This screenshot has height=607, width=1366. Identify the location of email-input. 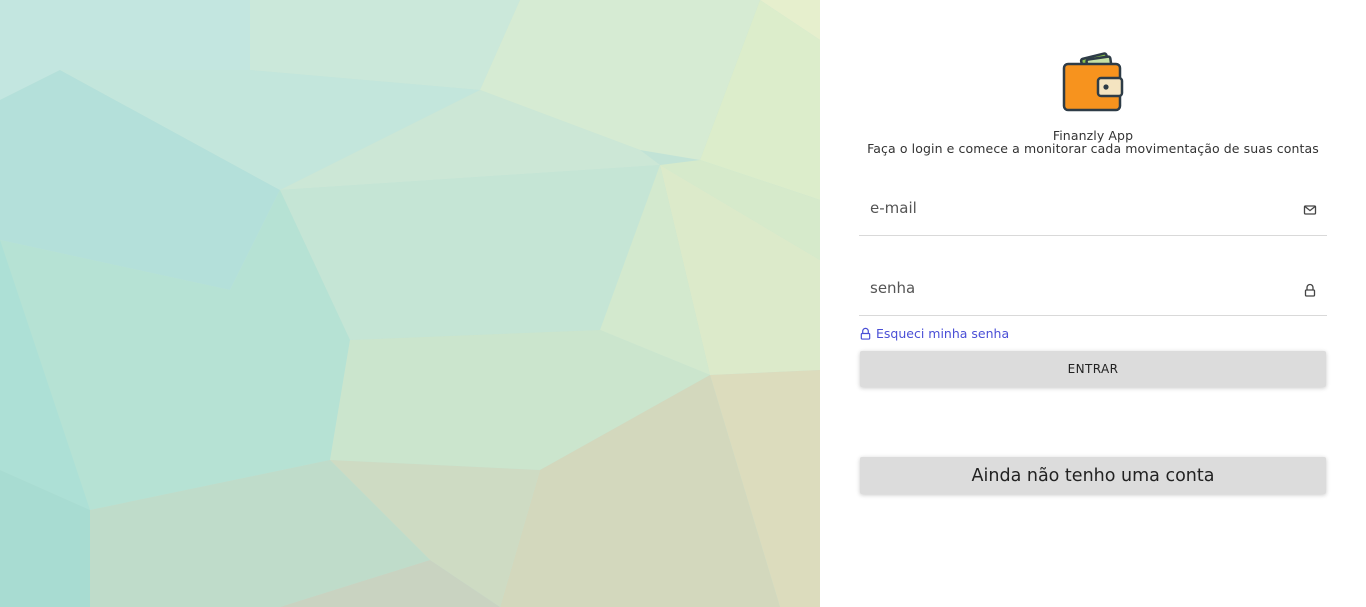
(1093, 207).